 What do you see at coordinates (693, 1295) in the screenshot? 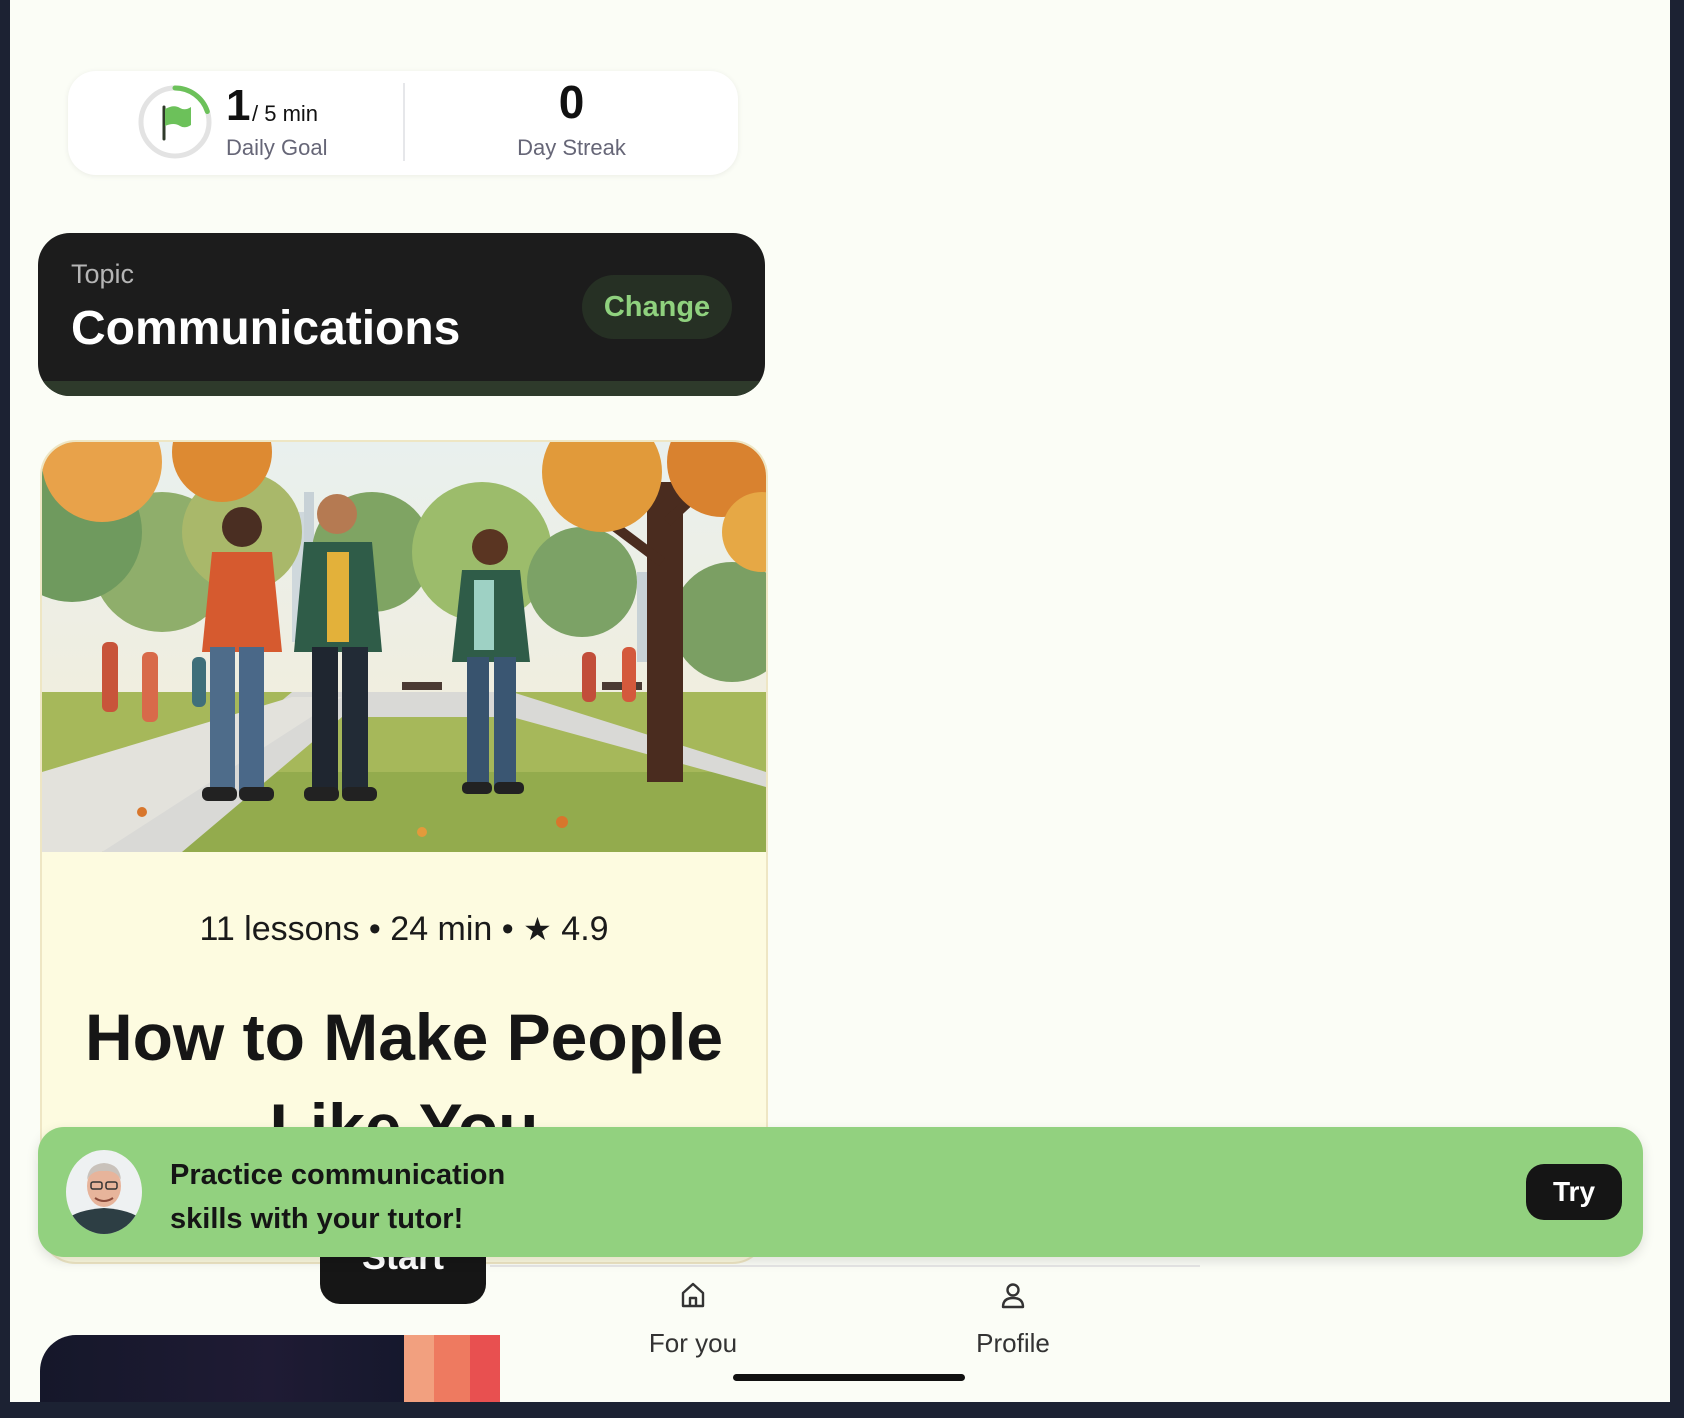
I see `home-icon` at bounding box center [693, 1295].